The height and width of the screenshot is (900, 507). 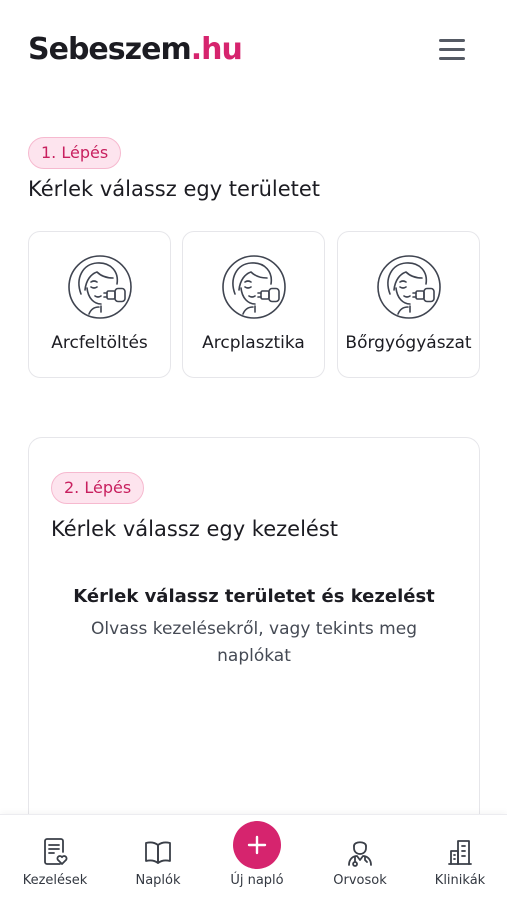 I want to click on nav-label: Klinikák, so click(x=460, y=880).